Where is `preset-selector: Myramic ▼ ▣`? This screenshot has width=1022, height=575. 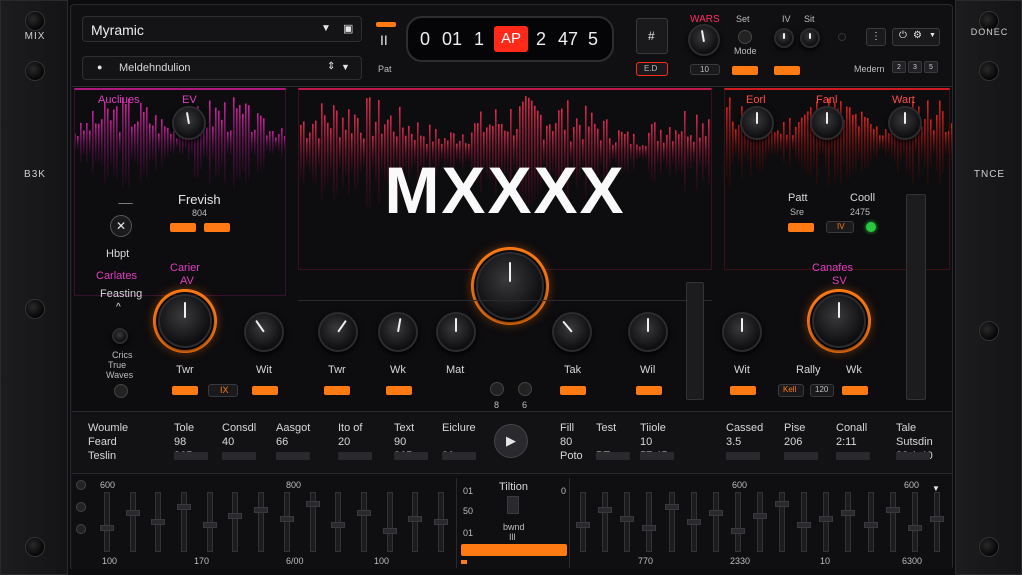 preset-selector: Myramic ▼ ▣ is located at coordinates (222, 29).